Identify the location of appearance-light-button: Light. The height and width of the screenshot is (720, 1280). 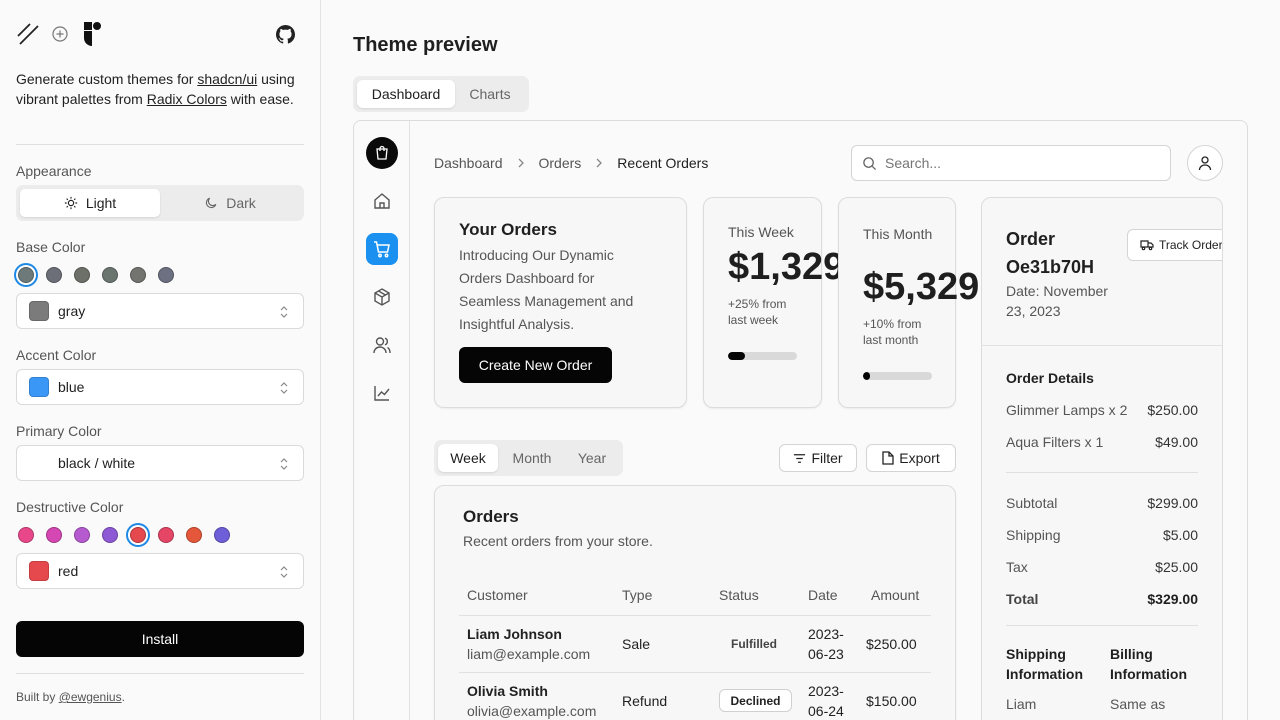
(90, 203).